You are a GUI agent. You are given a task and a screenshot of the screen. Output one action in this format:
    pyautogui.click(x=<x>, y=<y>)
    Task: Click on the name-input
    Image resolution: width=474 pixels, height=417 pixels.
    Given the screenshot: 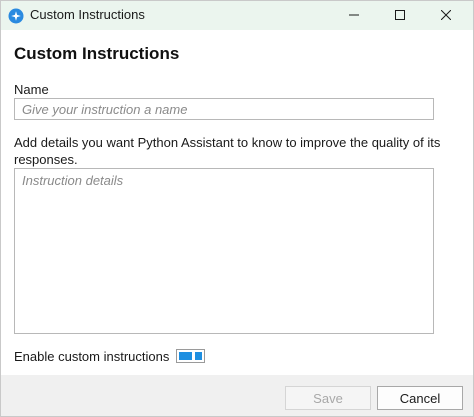 What is the action you would take?
    pyautogui.click(x=224, y=109)
    